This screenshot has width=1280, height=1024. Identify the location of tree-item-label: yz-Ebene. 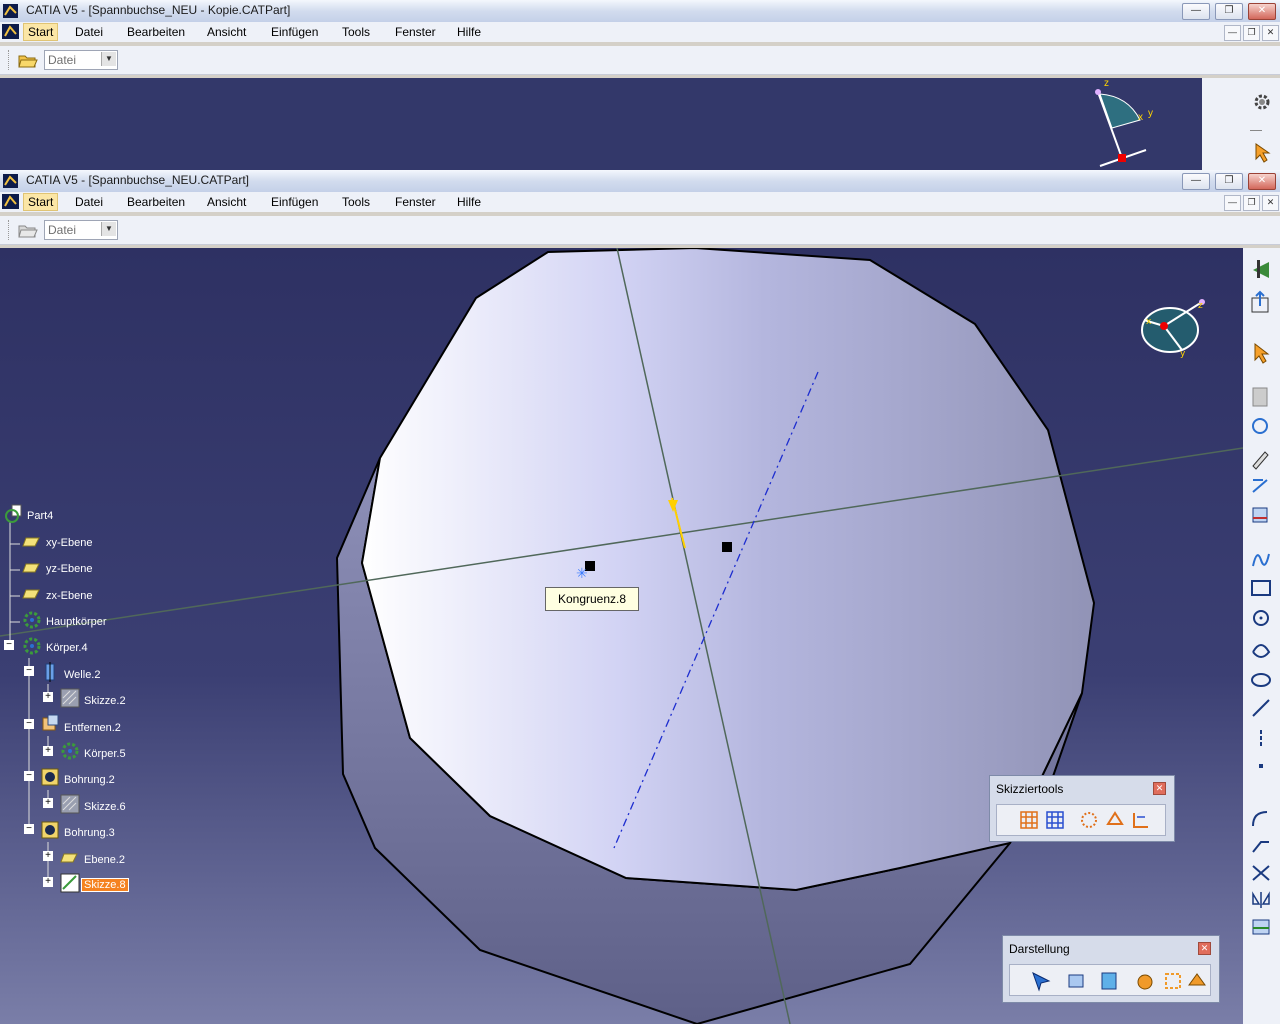
(69, 569).